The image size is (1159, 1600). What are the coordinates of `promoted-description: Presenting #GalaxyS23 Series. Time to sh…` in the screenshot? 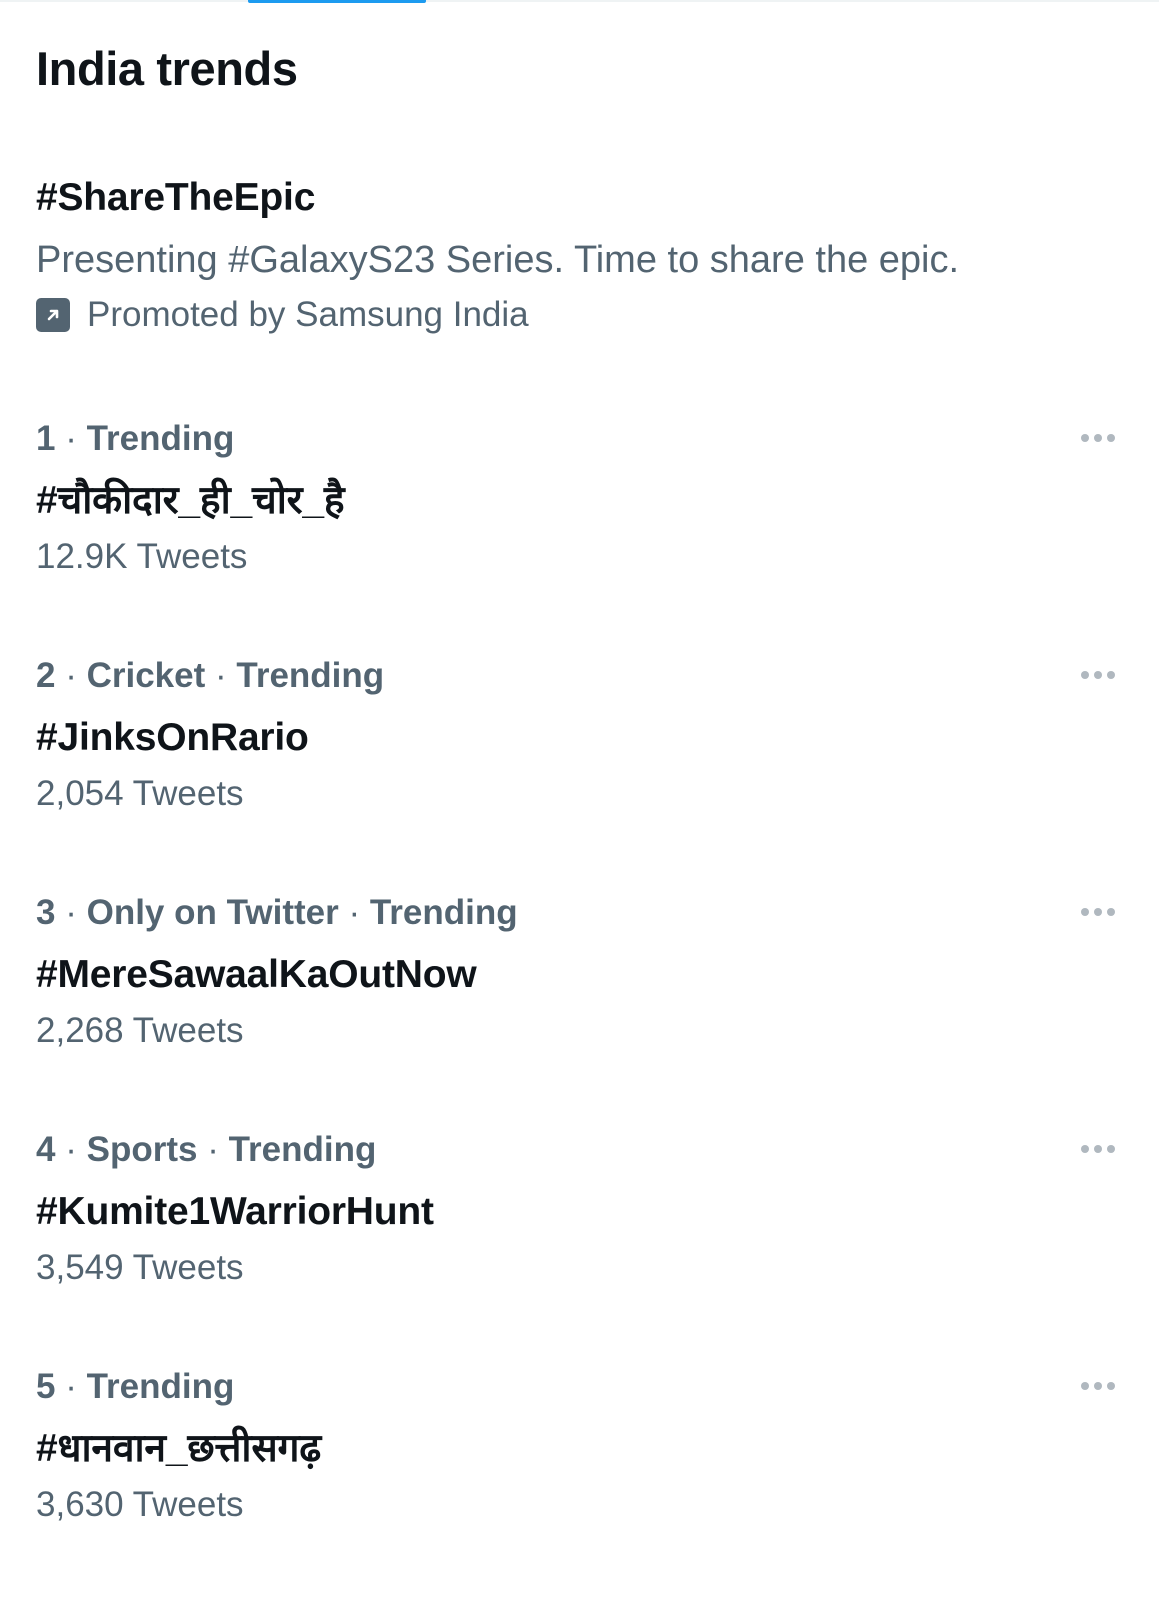 It's located at (498, 260).